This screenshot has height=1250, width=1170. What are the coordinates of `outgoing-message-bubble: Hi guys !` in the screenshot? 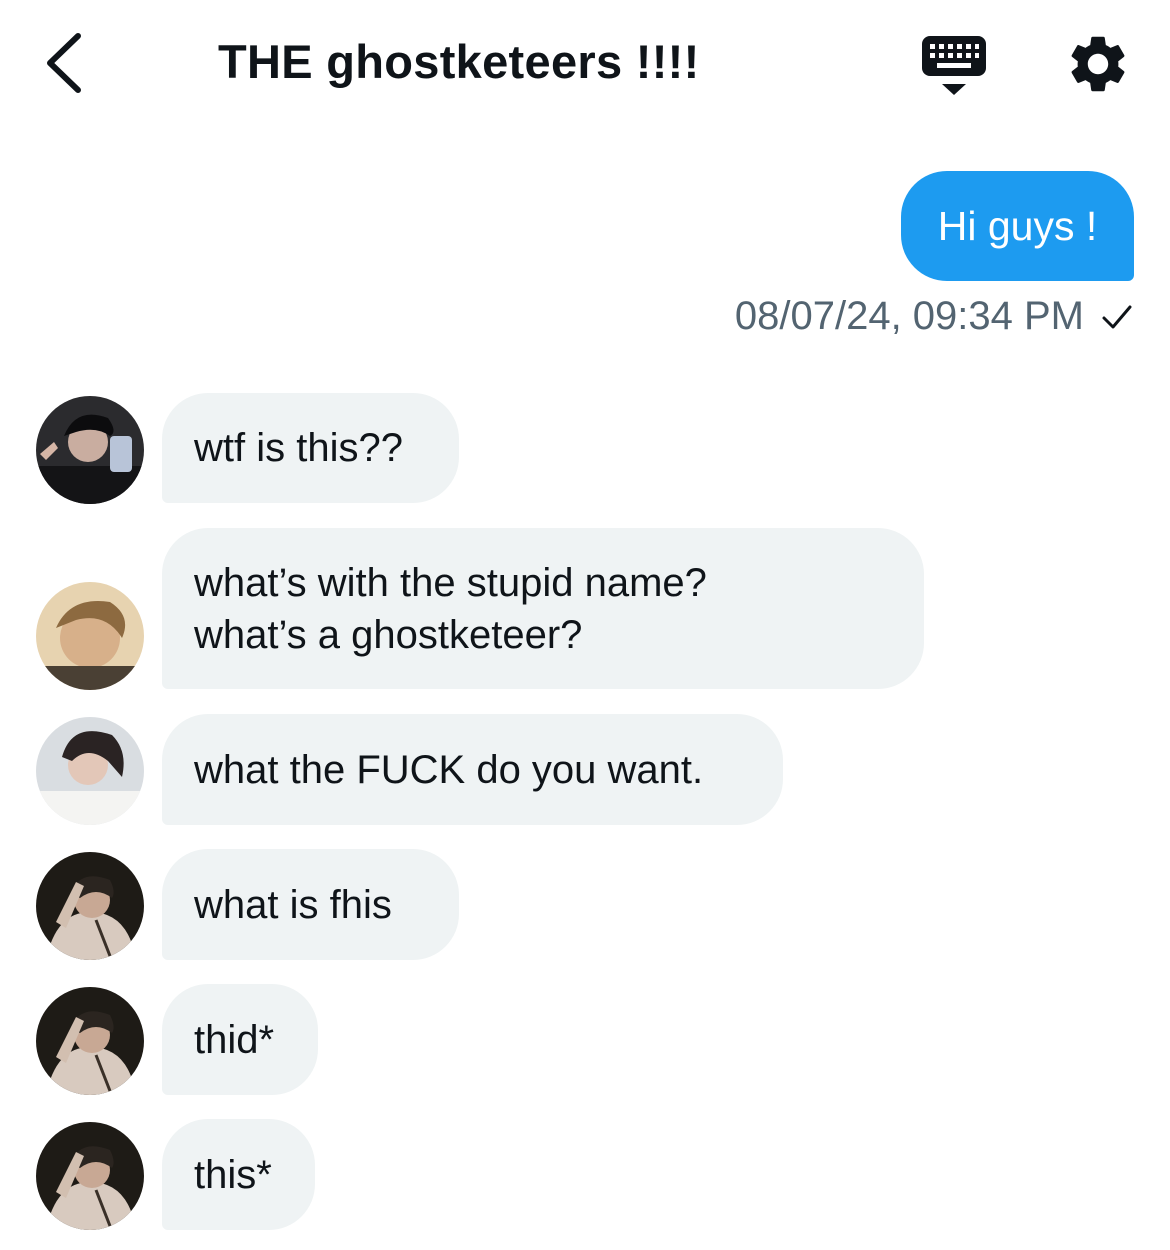 It's located at (1017, 226).